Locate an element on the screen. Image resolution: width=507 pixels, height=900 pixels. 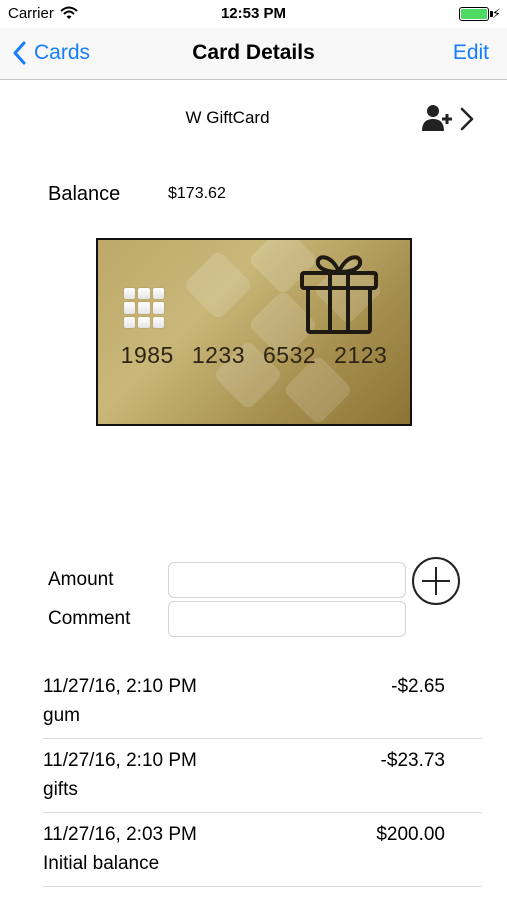
comment-label: Comment is located at coordinates (89, 618).